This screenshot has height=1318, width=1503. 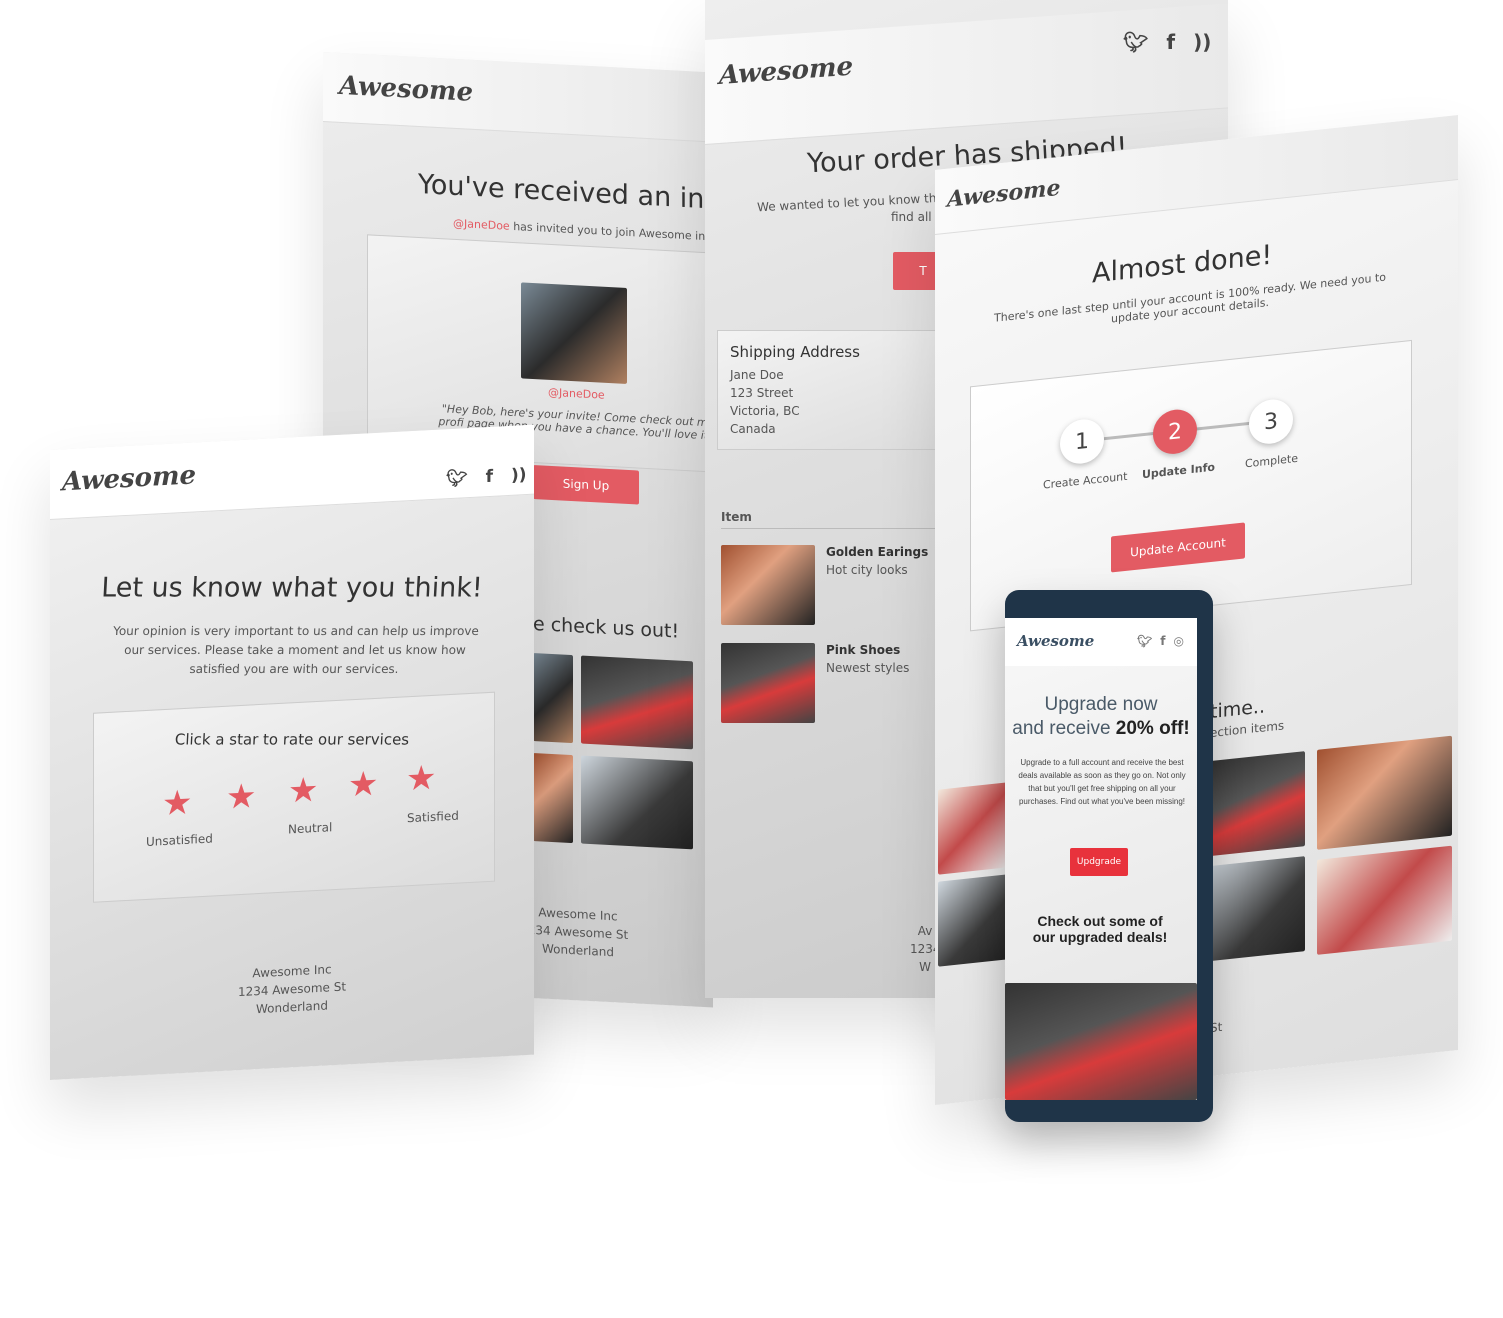 I want to click on steps-card, so click(x=1191, y=485).